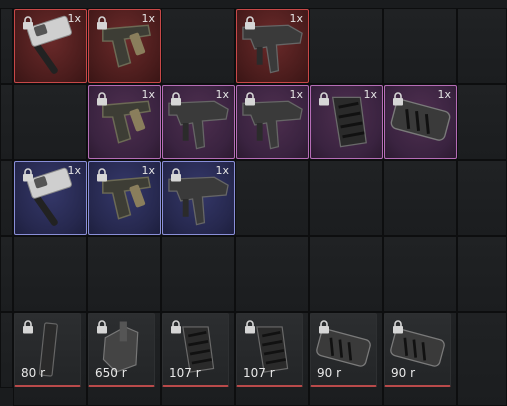 The height and width of the screenshot is (406, 507). What do you see at coordinates (33, 373) in the screenshot?
I see `item-price: 80 r` at bounding box center [33, 373].